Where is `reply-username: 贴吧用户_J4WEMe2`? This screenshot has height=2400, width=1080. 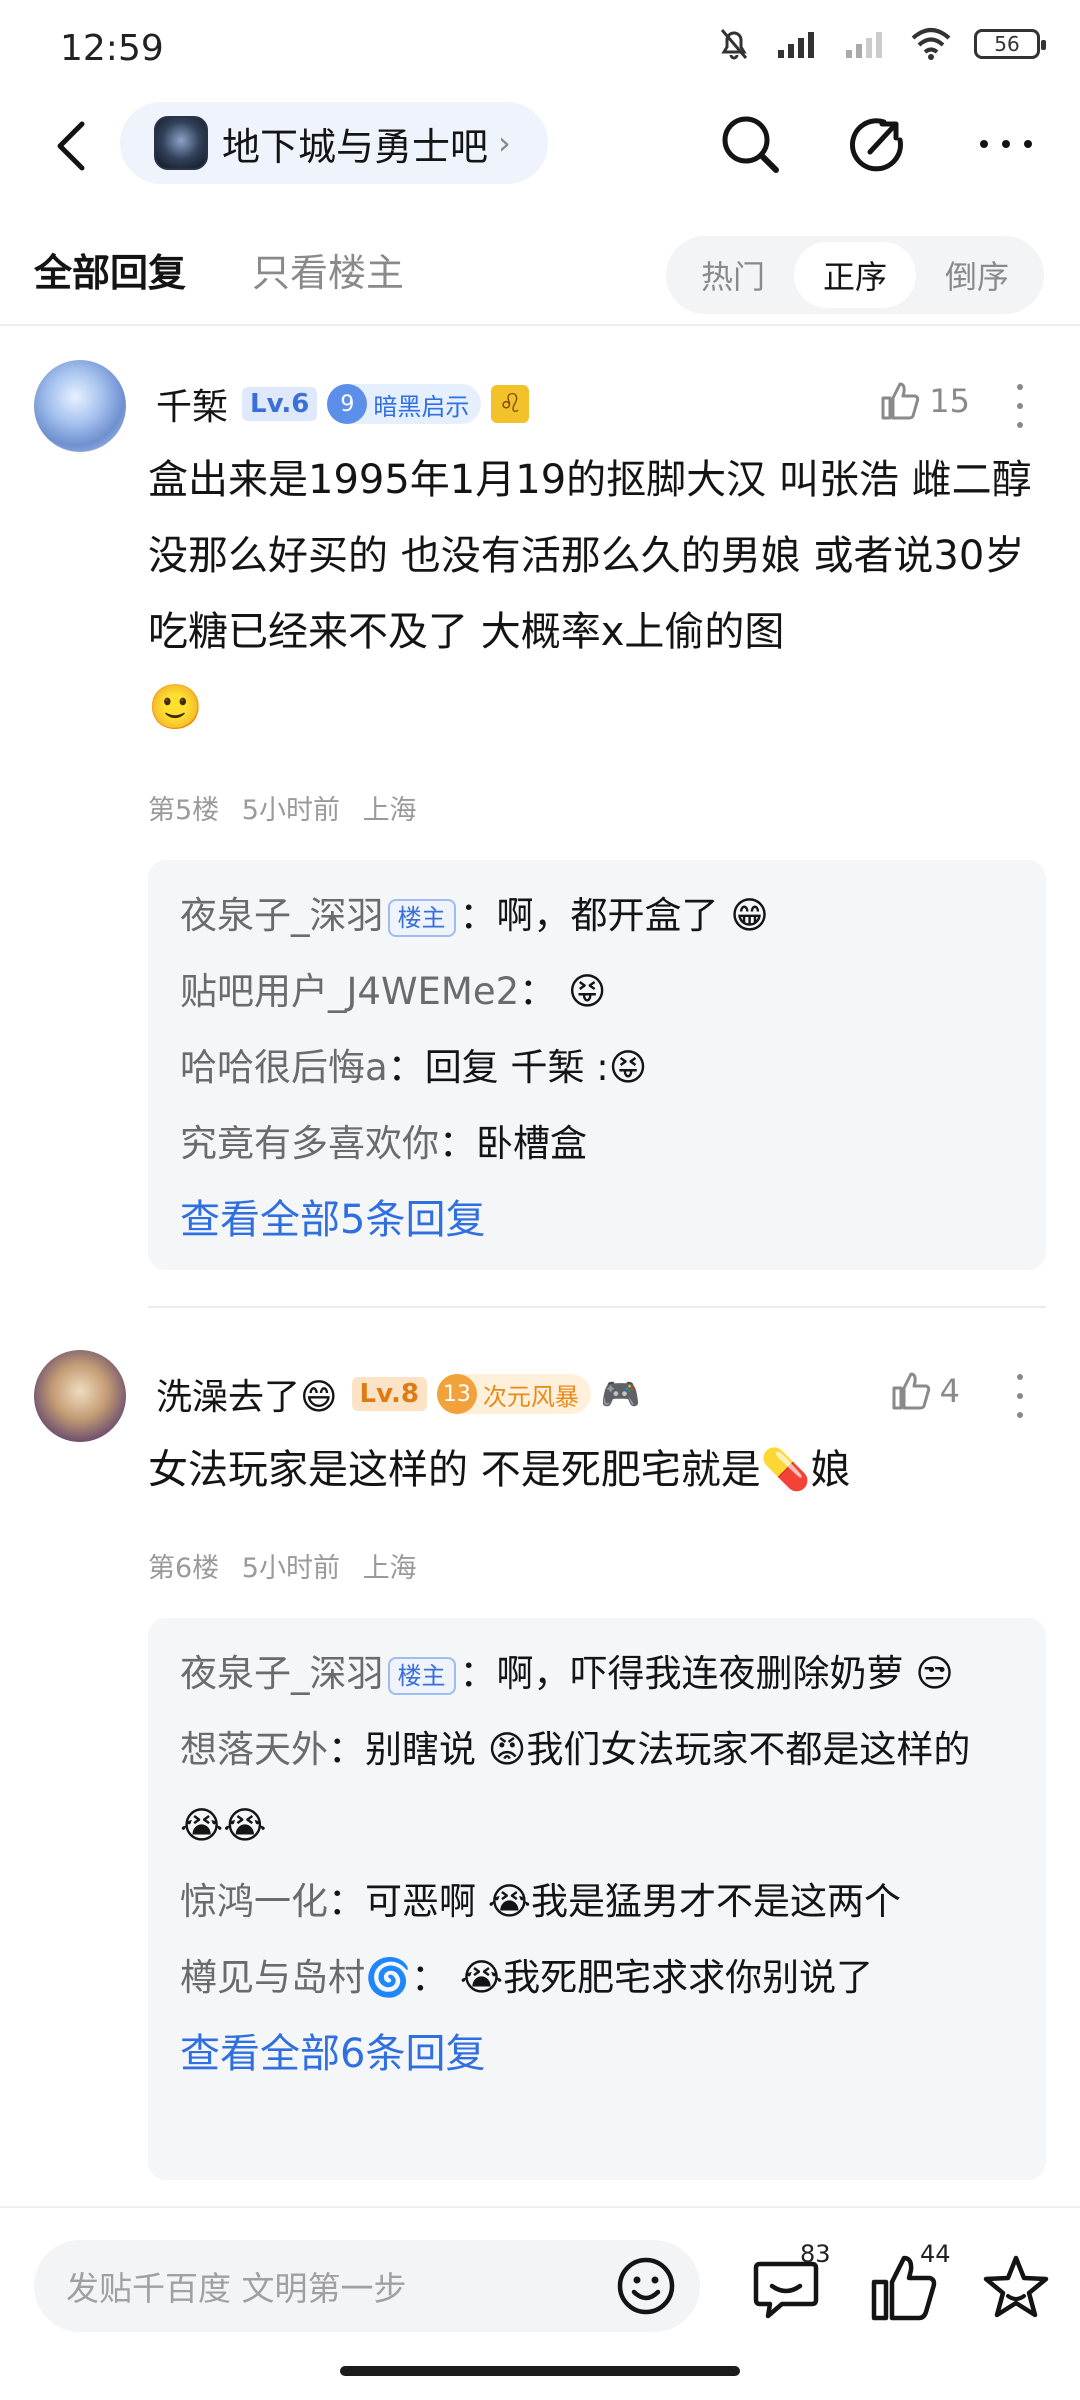 reply-username: 贴吧用户_J4WEMe2 is located at coordinates (349, 991).